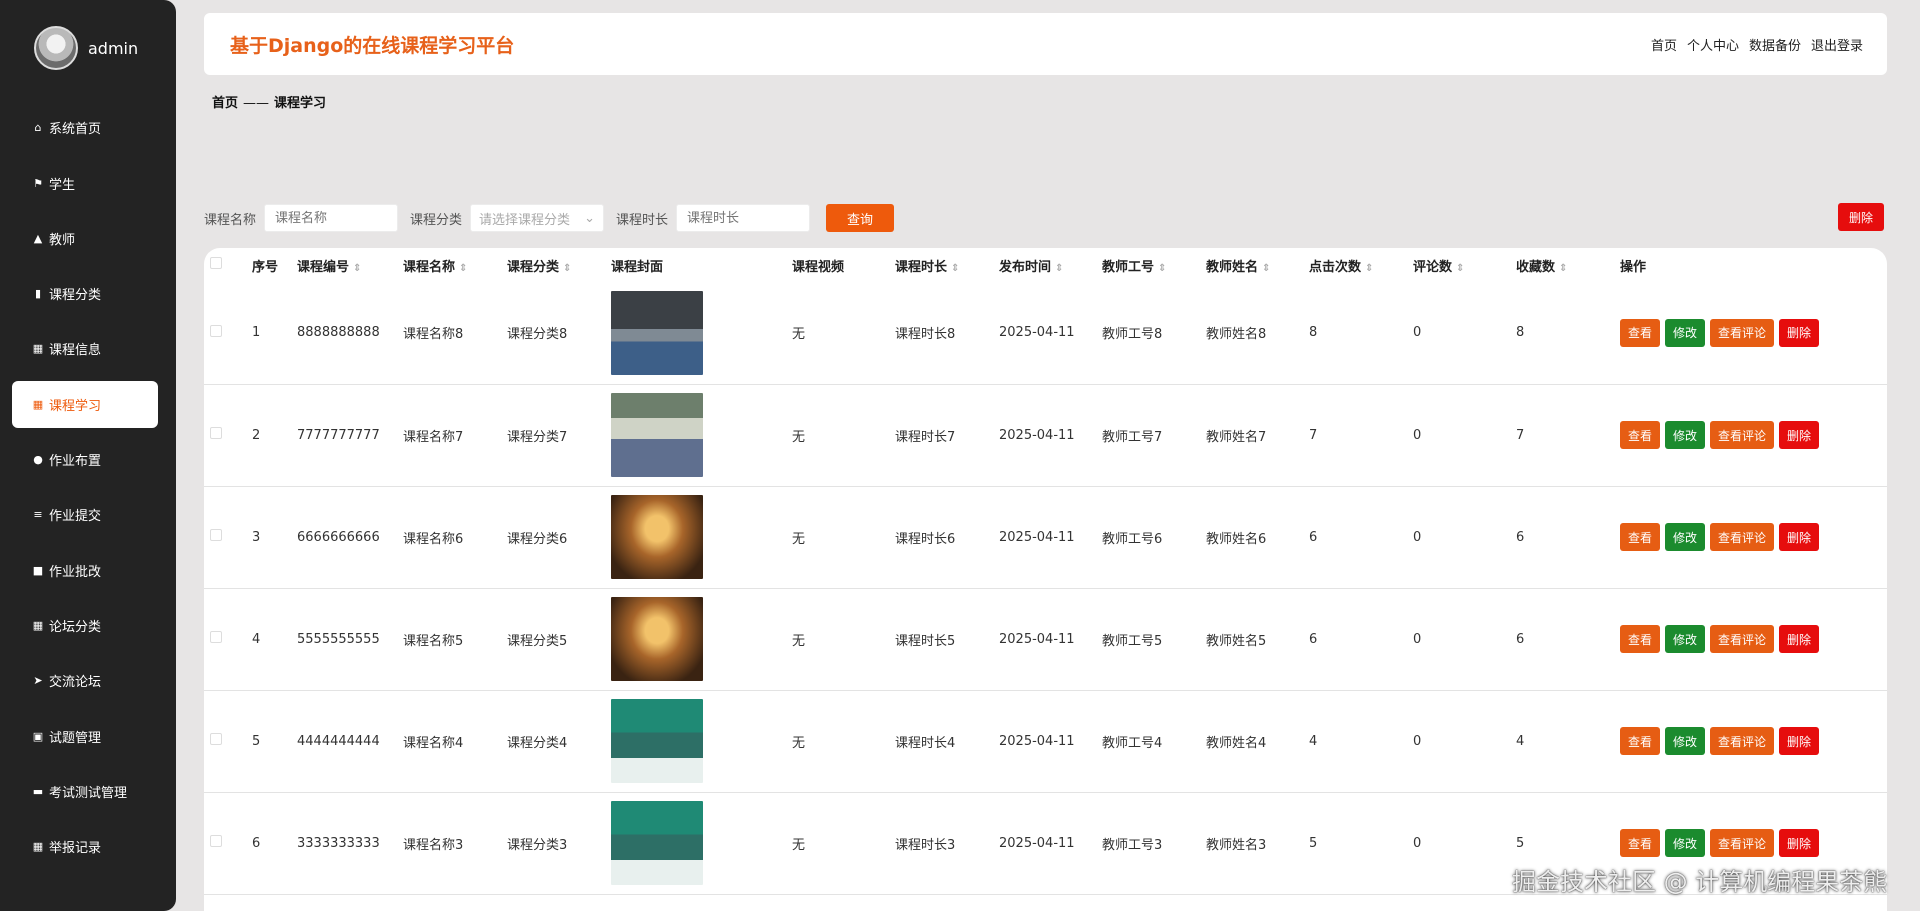 The image size is (1920, 911). What do you see at coordinates (925, 845) in the screenshot?
I see `cell-duration: 课程时长3` at bounding box center [925, 845].